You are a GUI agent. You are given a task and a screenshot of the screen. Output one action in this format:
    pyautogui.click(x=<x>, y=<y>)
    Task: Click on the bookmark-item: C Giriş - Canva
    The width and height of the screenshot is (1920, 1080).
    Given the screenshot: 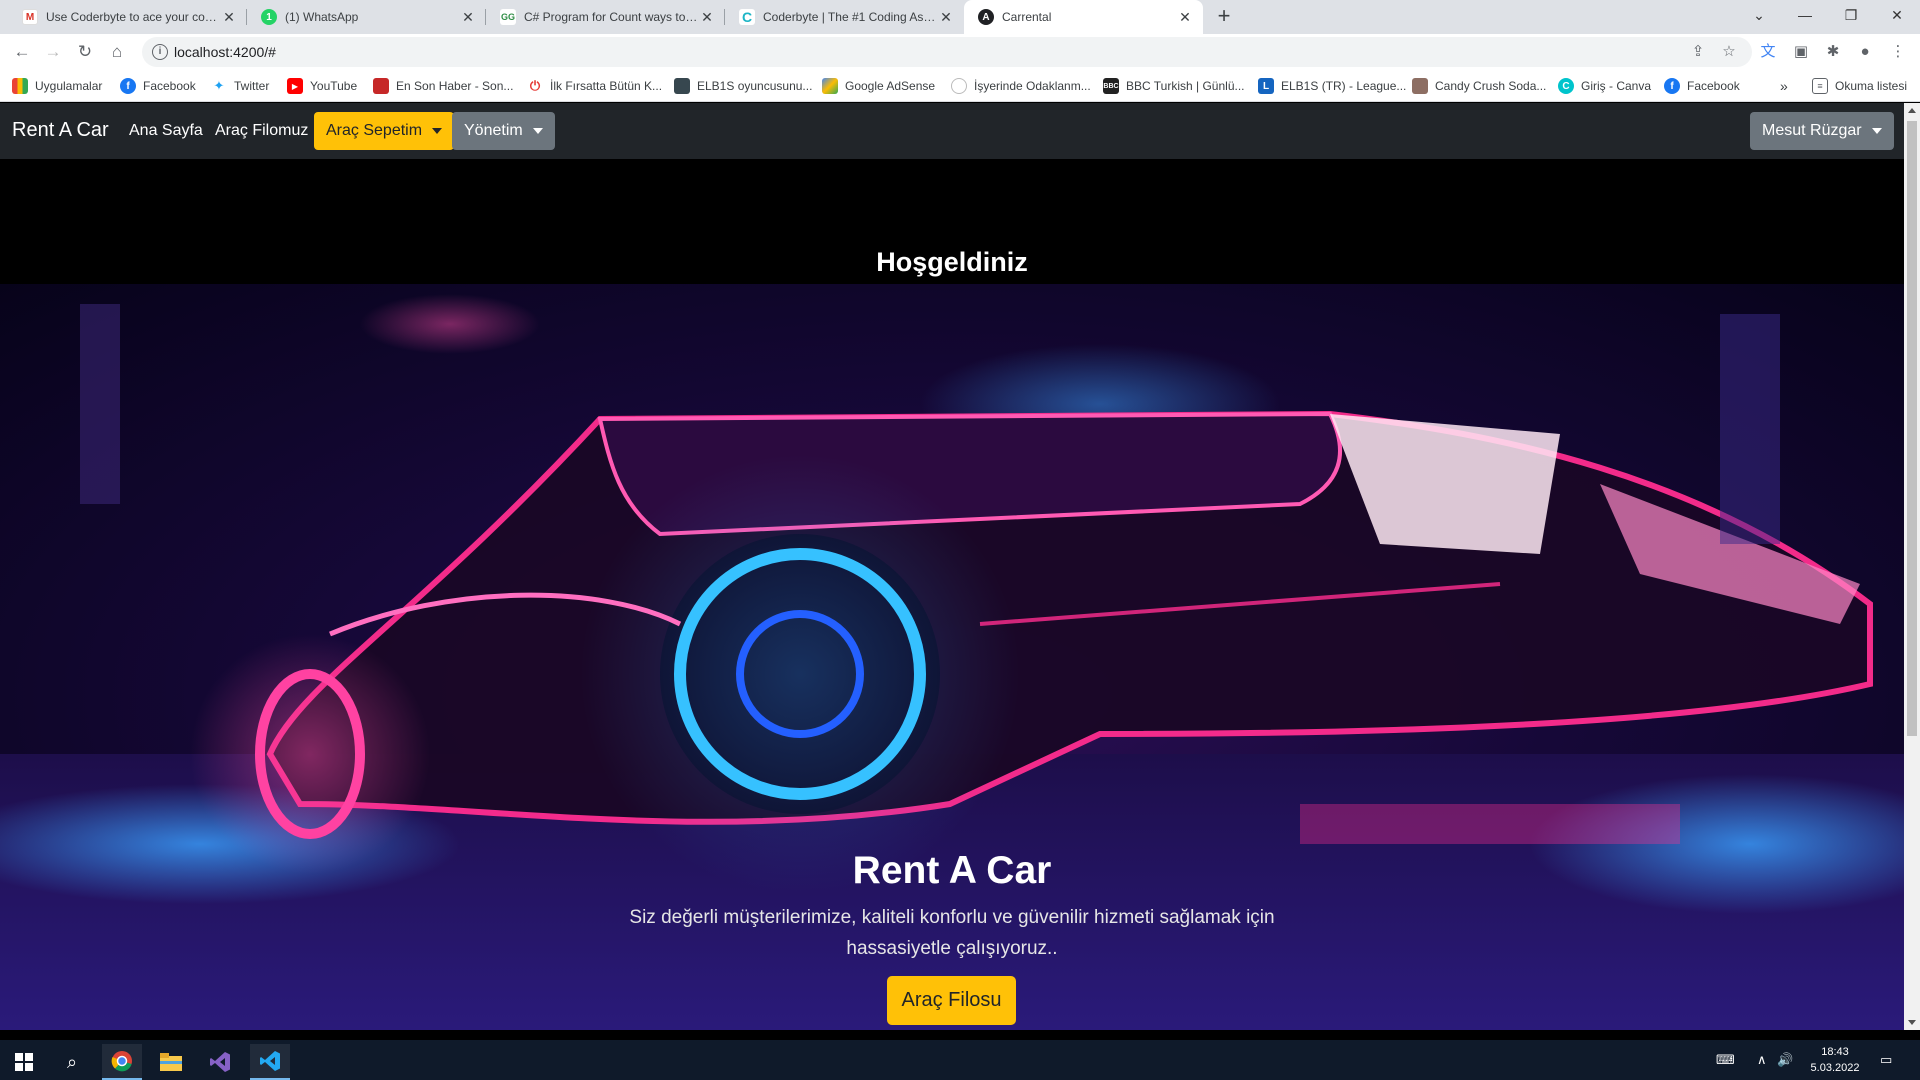 What is the action you would take?
    pyautogui.click(x=1604, y=86)
    